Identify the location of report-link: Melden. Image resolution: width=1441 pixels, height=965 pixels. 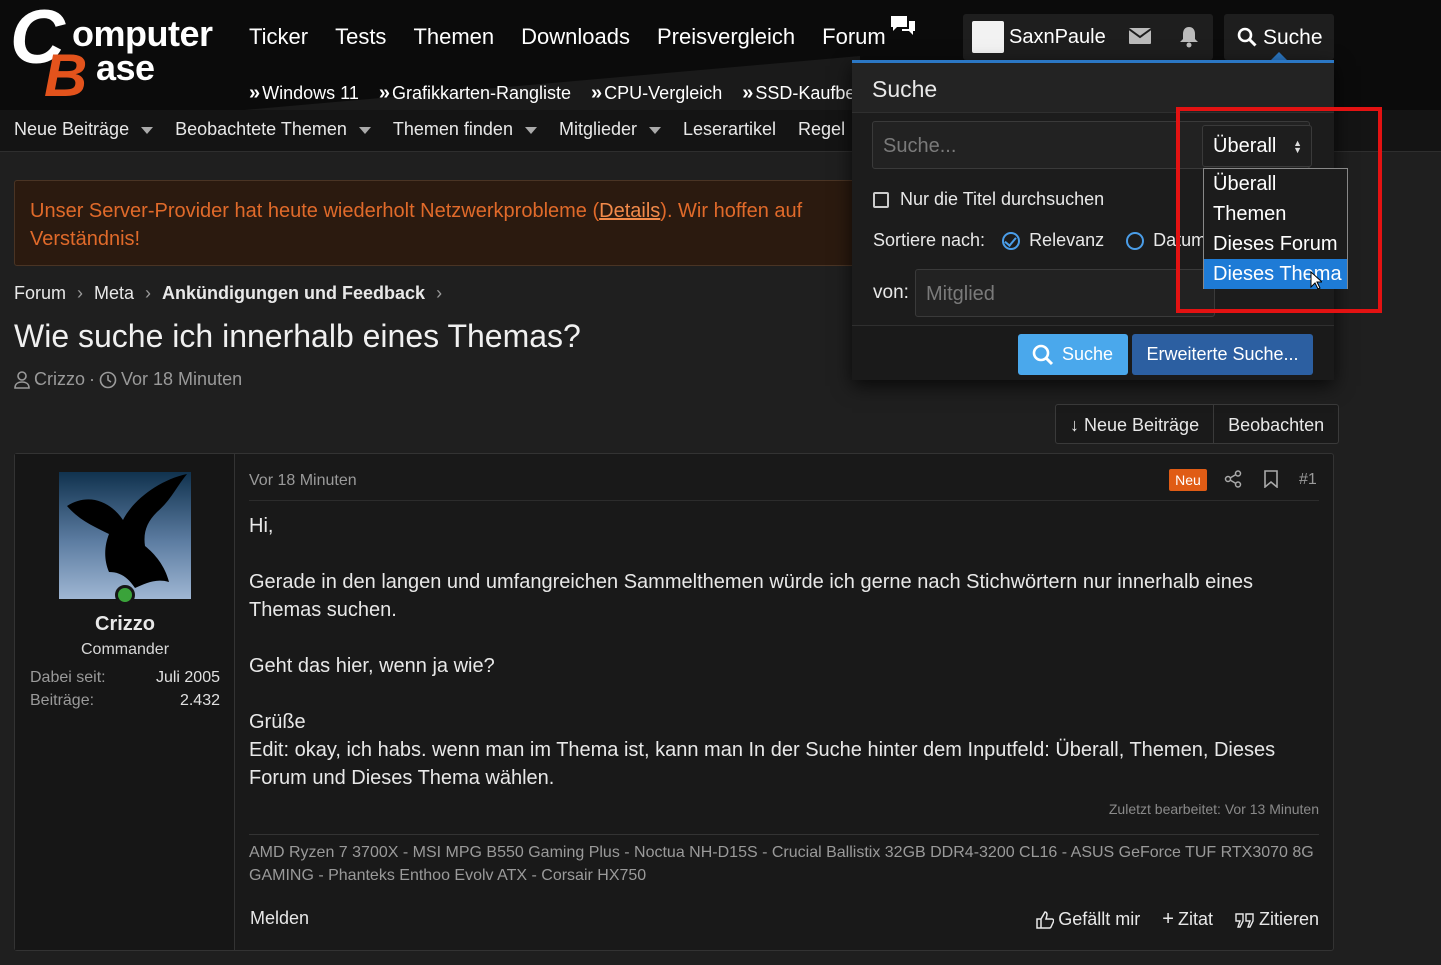
(279, 918).